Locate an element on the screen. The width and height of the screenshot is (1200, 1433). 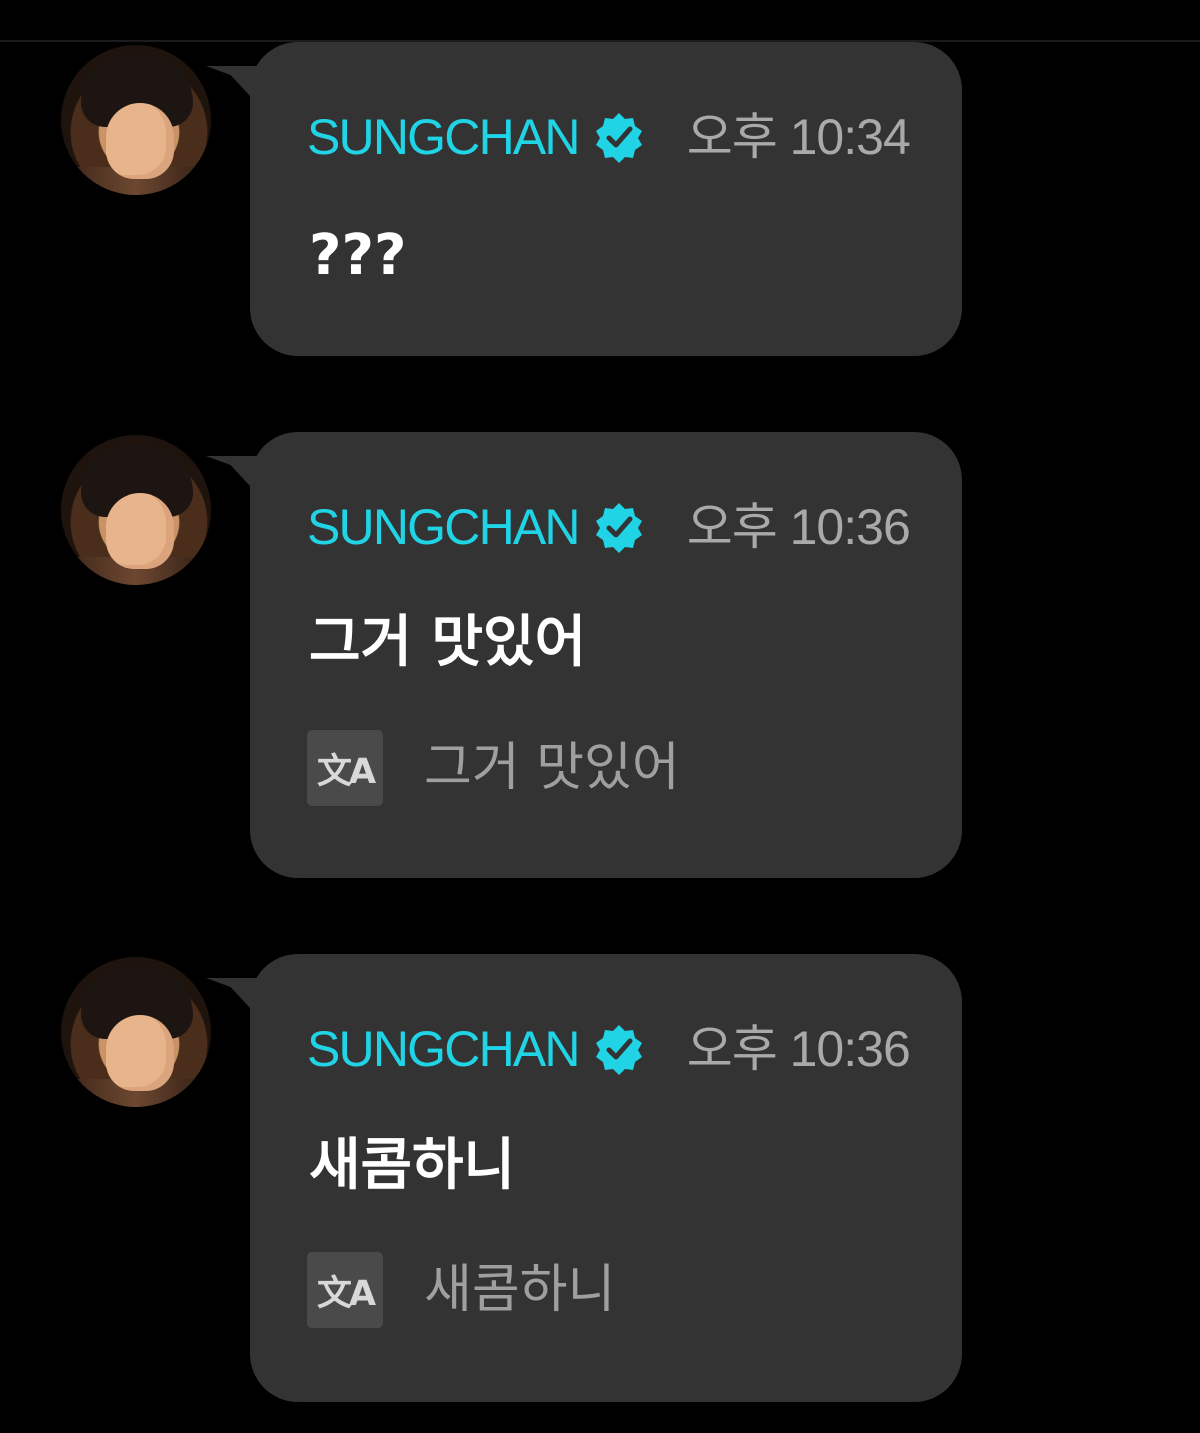
message-text: 그거 맛있어 is located at coordinates (448, 642).